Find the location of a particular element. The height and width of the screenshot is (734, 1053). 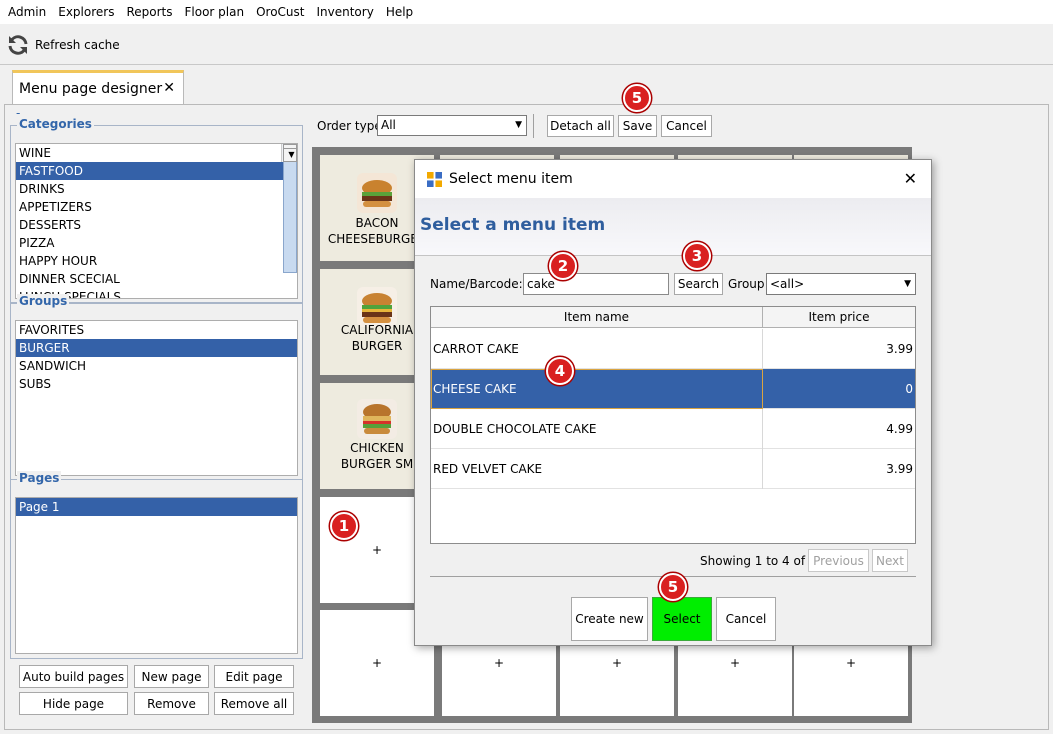

menu-explorers: Explorers is located at coordinates (86, 12).